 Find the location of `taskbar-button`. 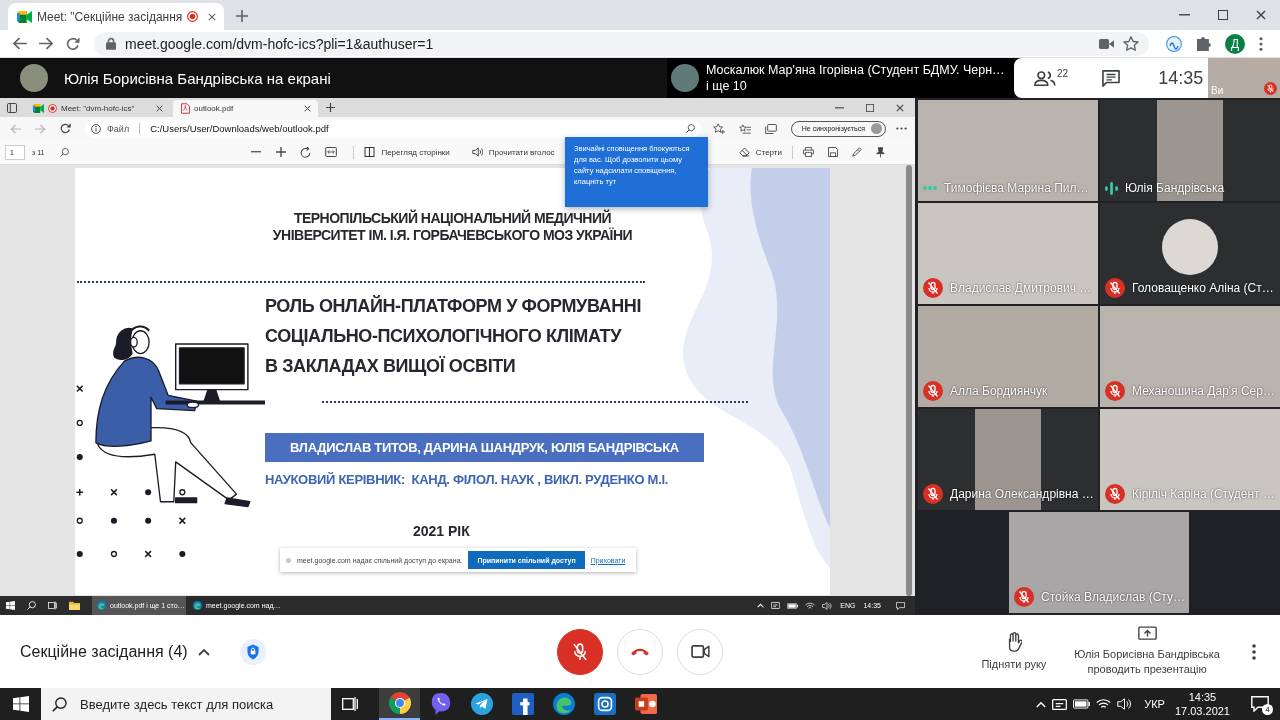

taskbar-button is located at coordinates (399, 704).